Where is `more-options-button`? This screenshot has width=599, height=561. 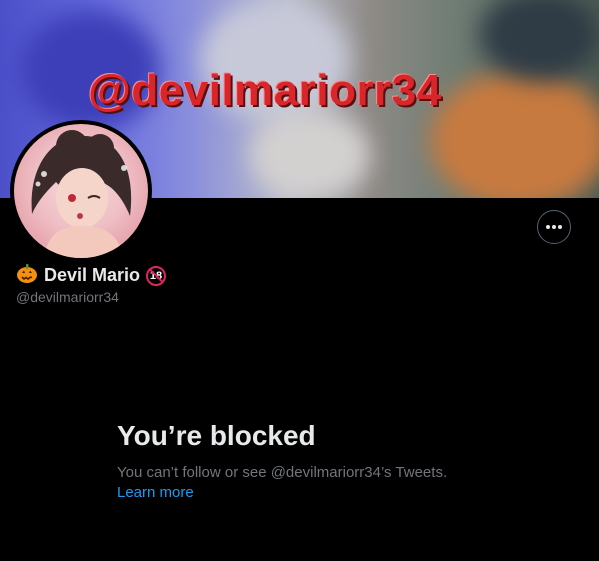 more-options-button is located at coordinates (554, 227).